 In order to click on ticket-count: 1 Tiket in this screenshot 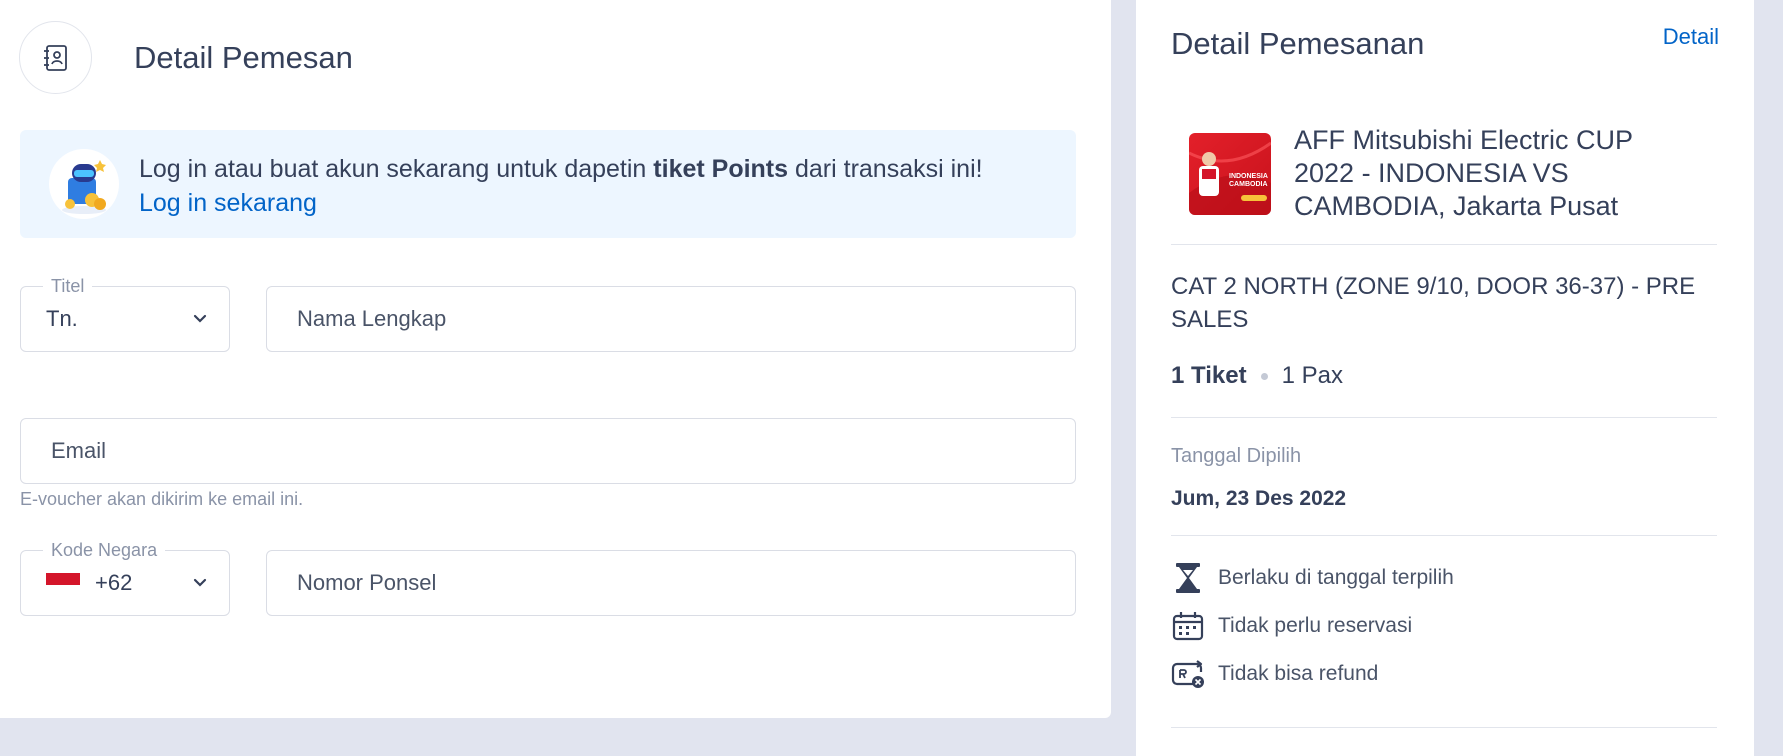, I will do `click(1209, 375)`.